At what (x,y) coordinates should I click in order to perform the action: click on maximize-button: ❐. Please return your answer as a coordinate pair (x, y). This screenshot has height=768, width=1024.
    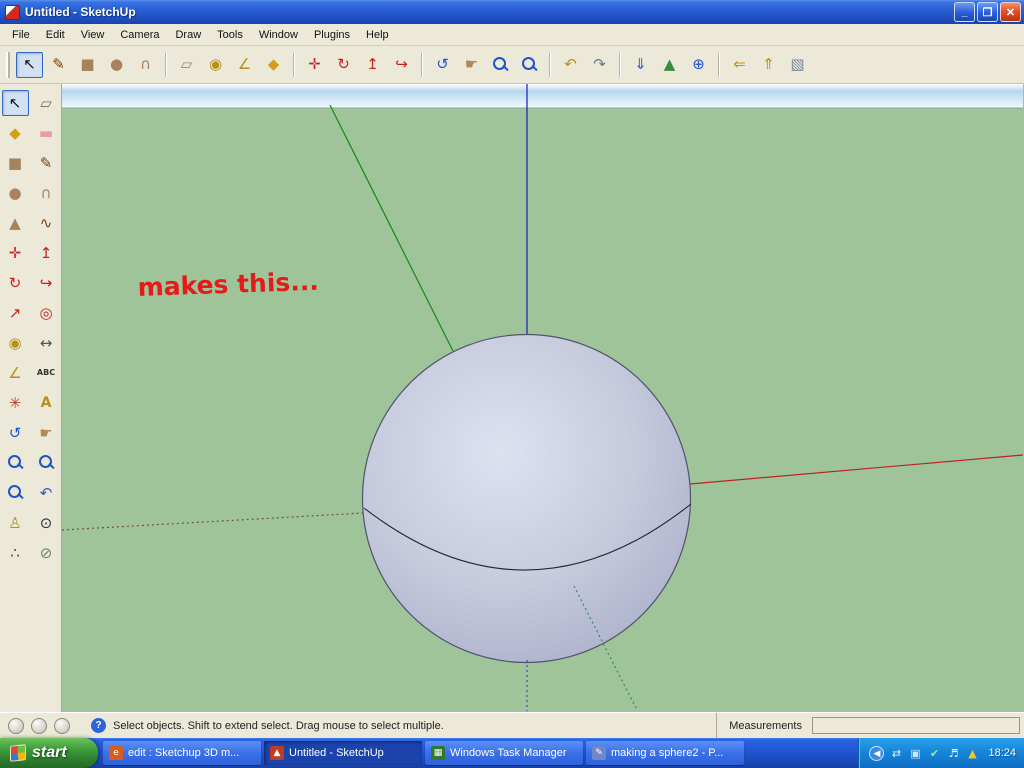
    Looking at the image, I should click on (987, 12).